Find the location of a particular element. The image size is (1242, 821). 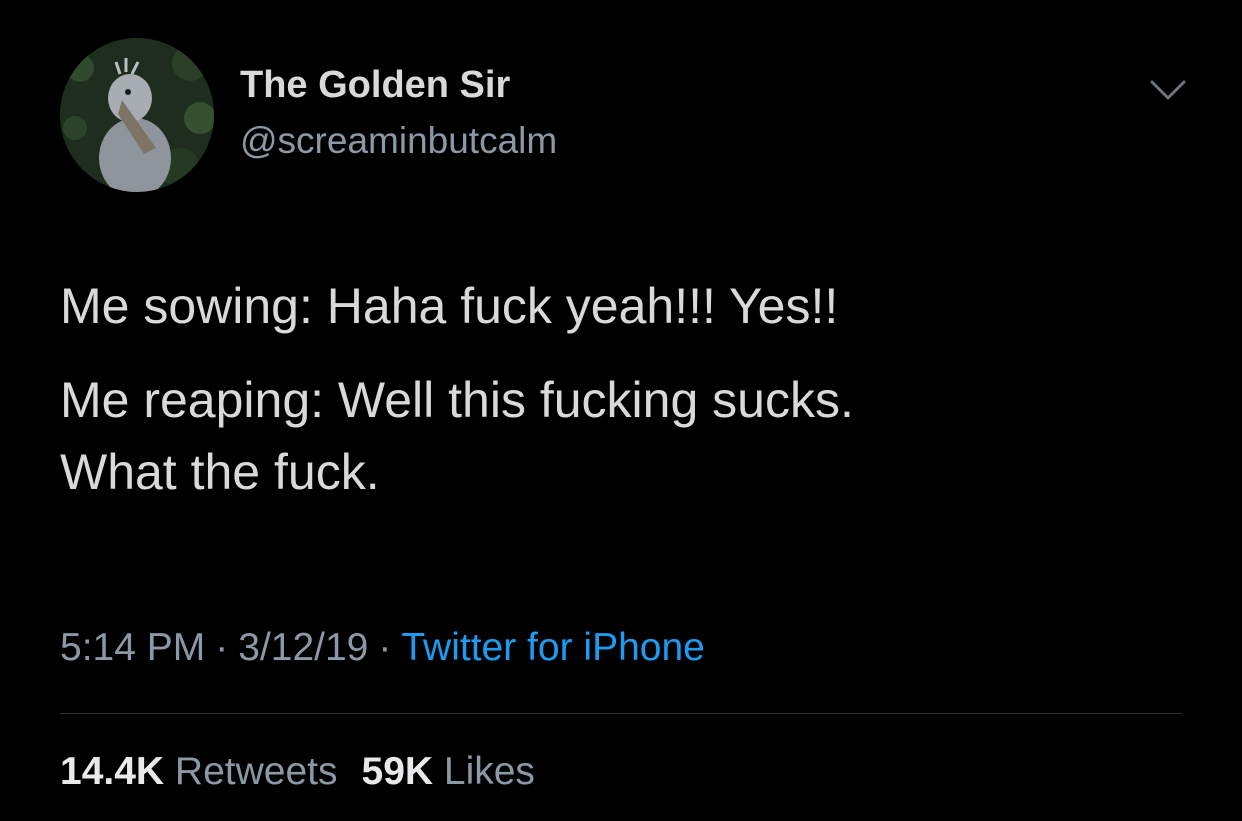

avatar is located at coordinates (137, 115).